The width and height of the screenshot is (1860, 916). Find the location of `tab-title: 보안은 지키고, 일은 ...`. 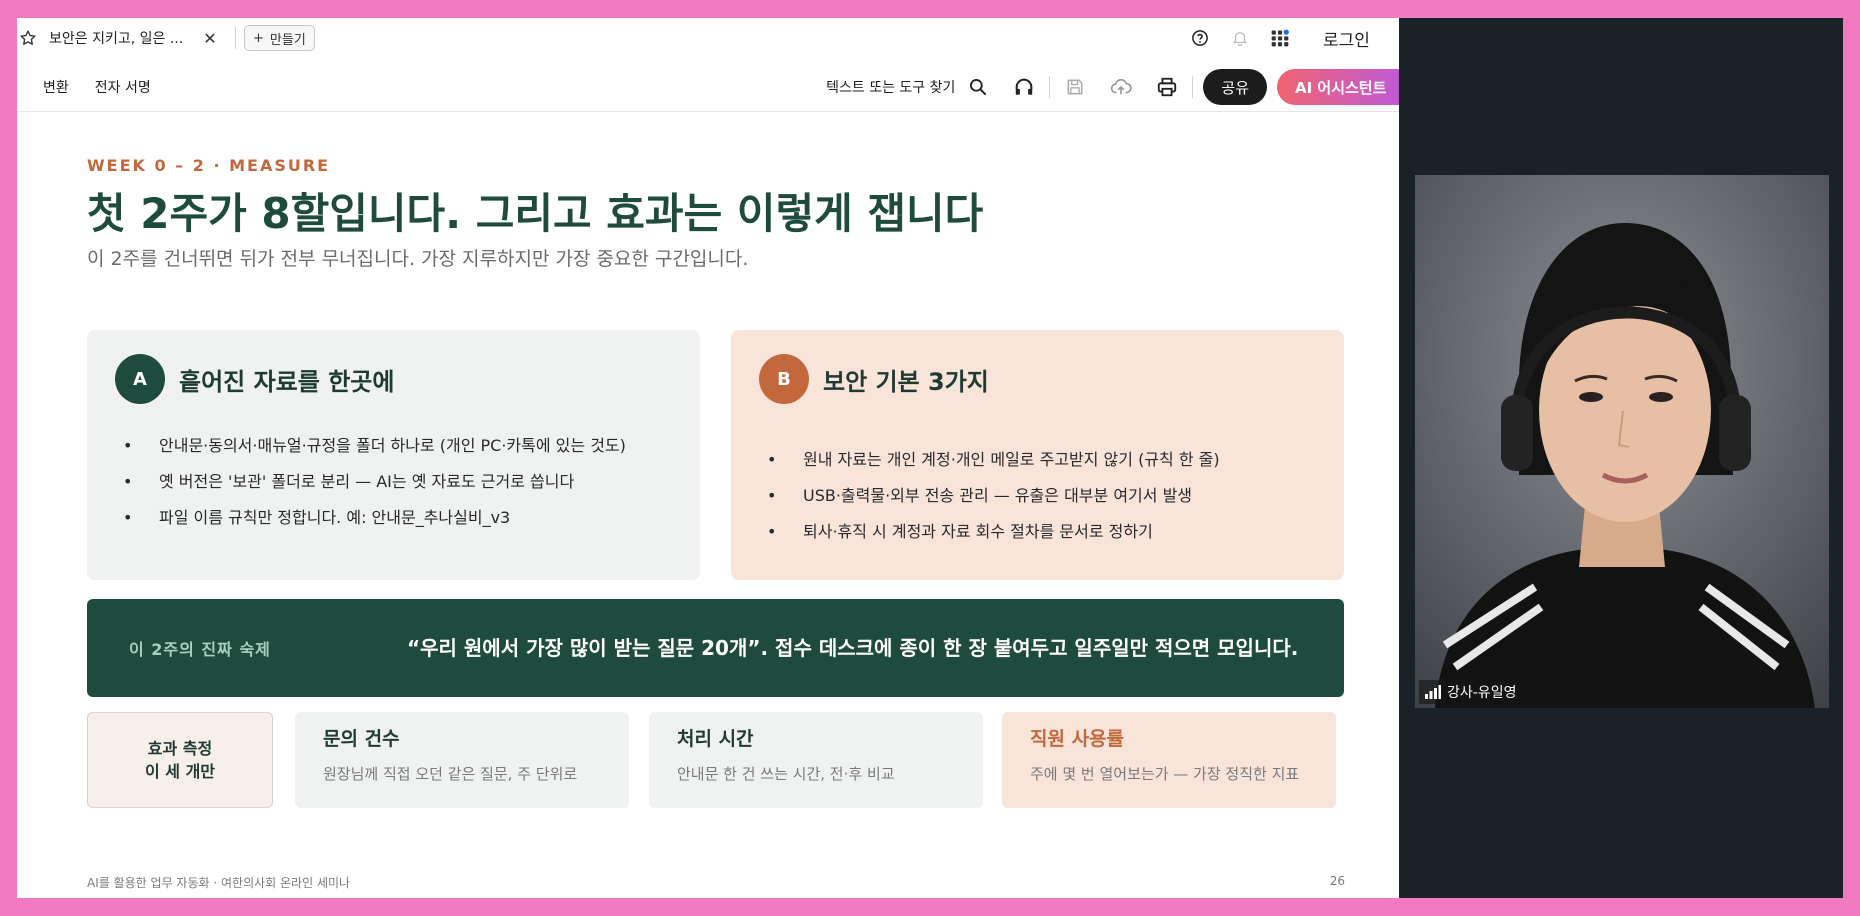

tab-title: 보안은 지키고, 일은 ... is located at coordinates (116, 39).